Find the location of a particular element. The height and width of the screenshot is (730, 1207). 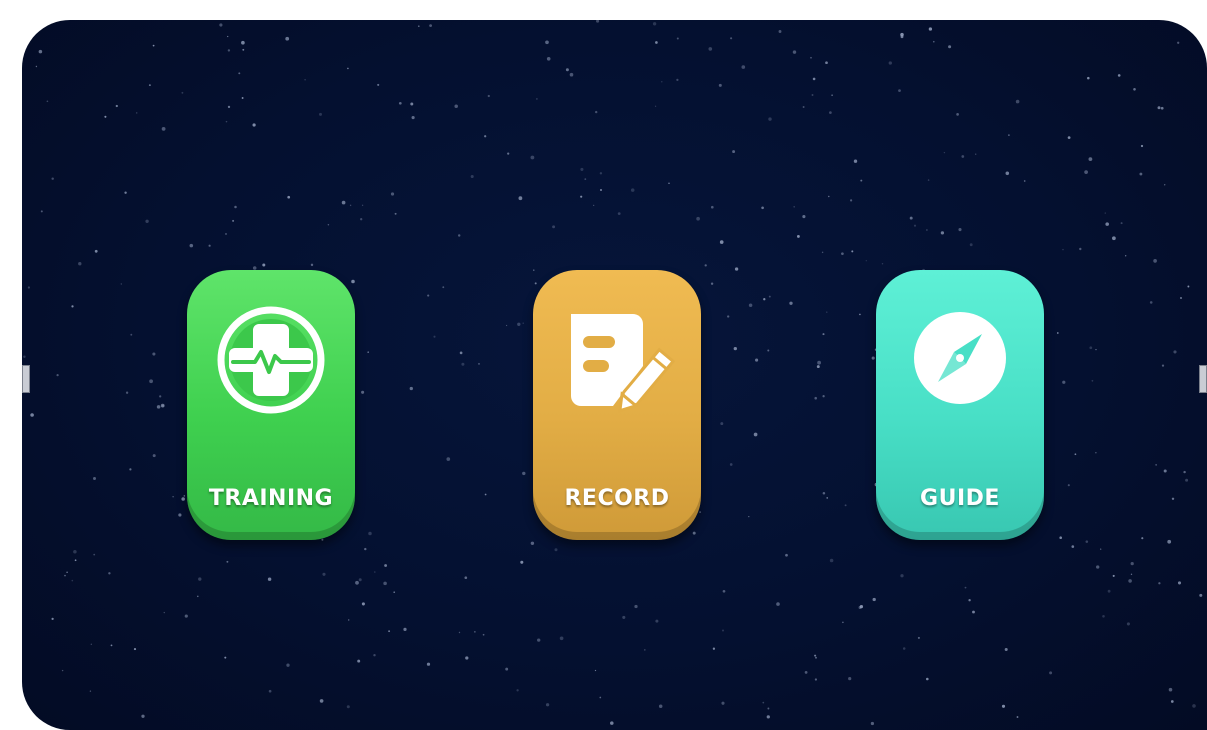

training-button: TRAINING is located at coordinates (271, 405).